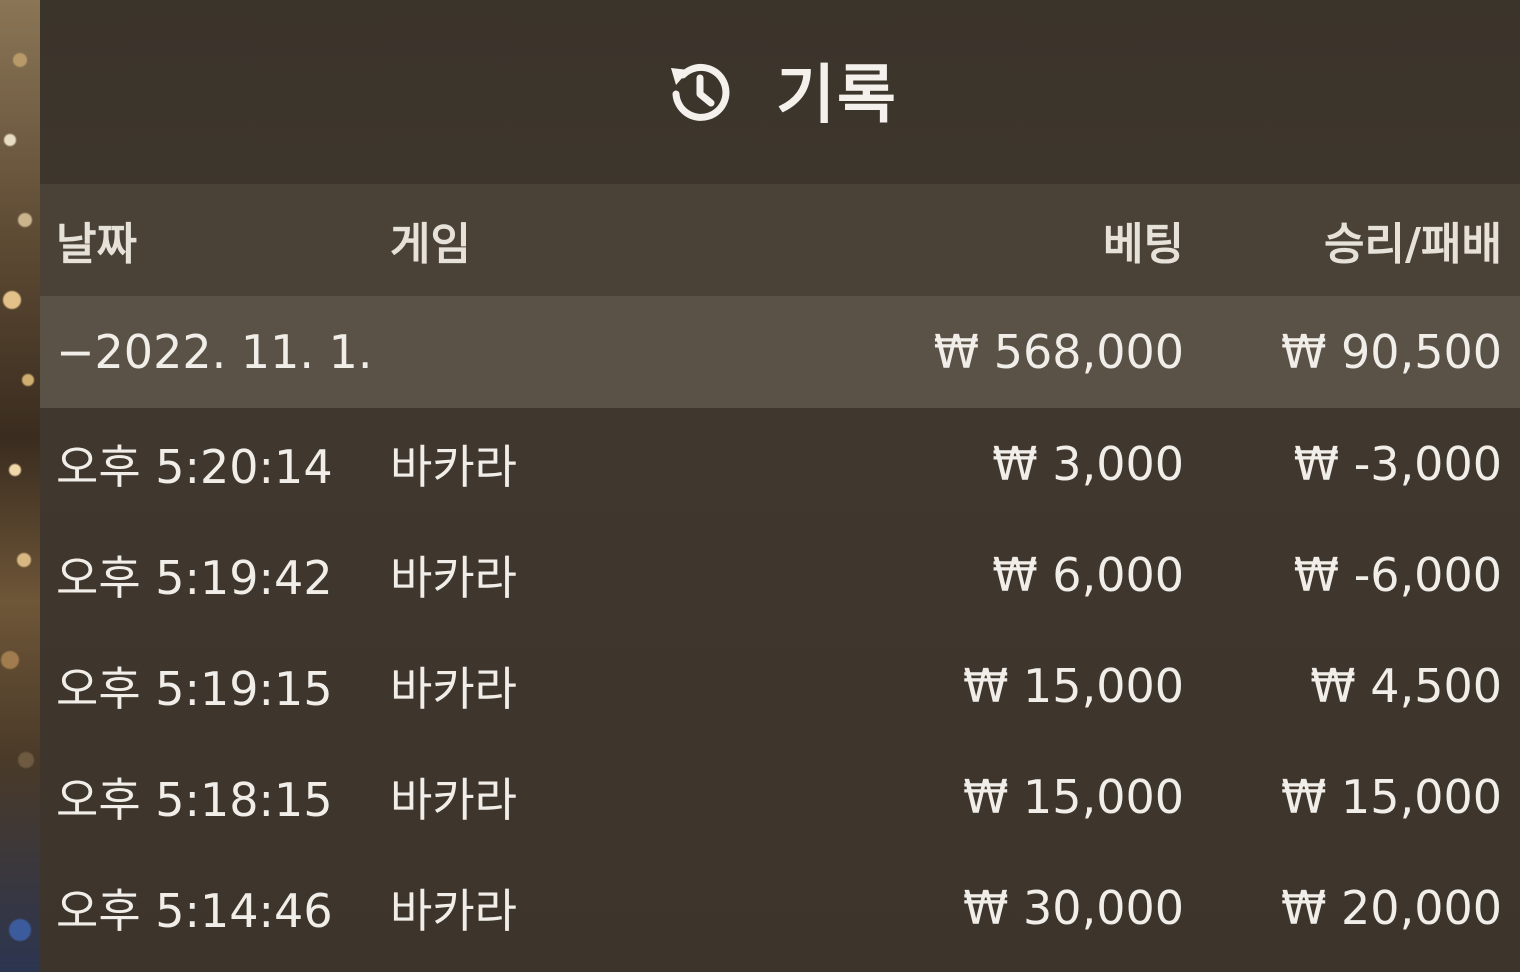 This screenshot has height=972, width=1520. Describe the element at coordinates (214, 352) in the screenshot. I see `date-group-label: −2022. 11. 1.` at that location.